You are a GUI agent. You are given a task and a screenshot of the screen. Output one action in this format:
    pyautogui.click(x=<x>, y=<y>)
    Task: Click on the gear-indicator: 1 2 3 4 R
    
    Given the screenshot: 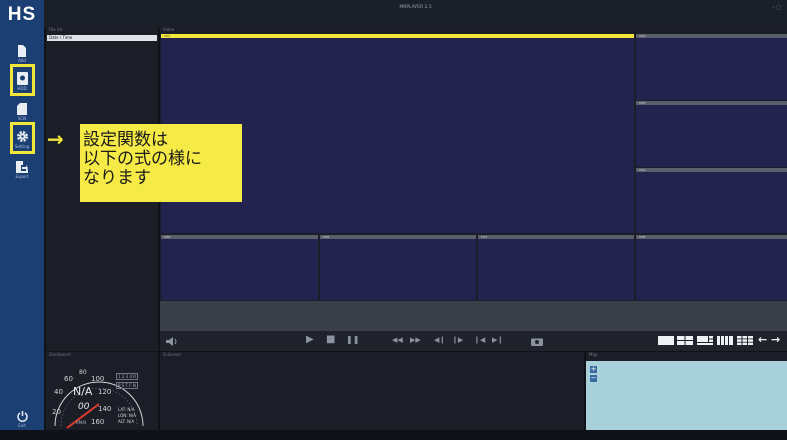 What is the action you would take?
    pyautogui.click(x=127, y=376)
    